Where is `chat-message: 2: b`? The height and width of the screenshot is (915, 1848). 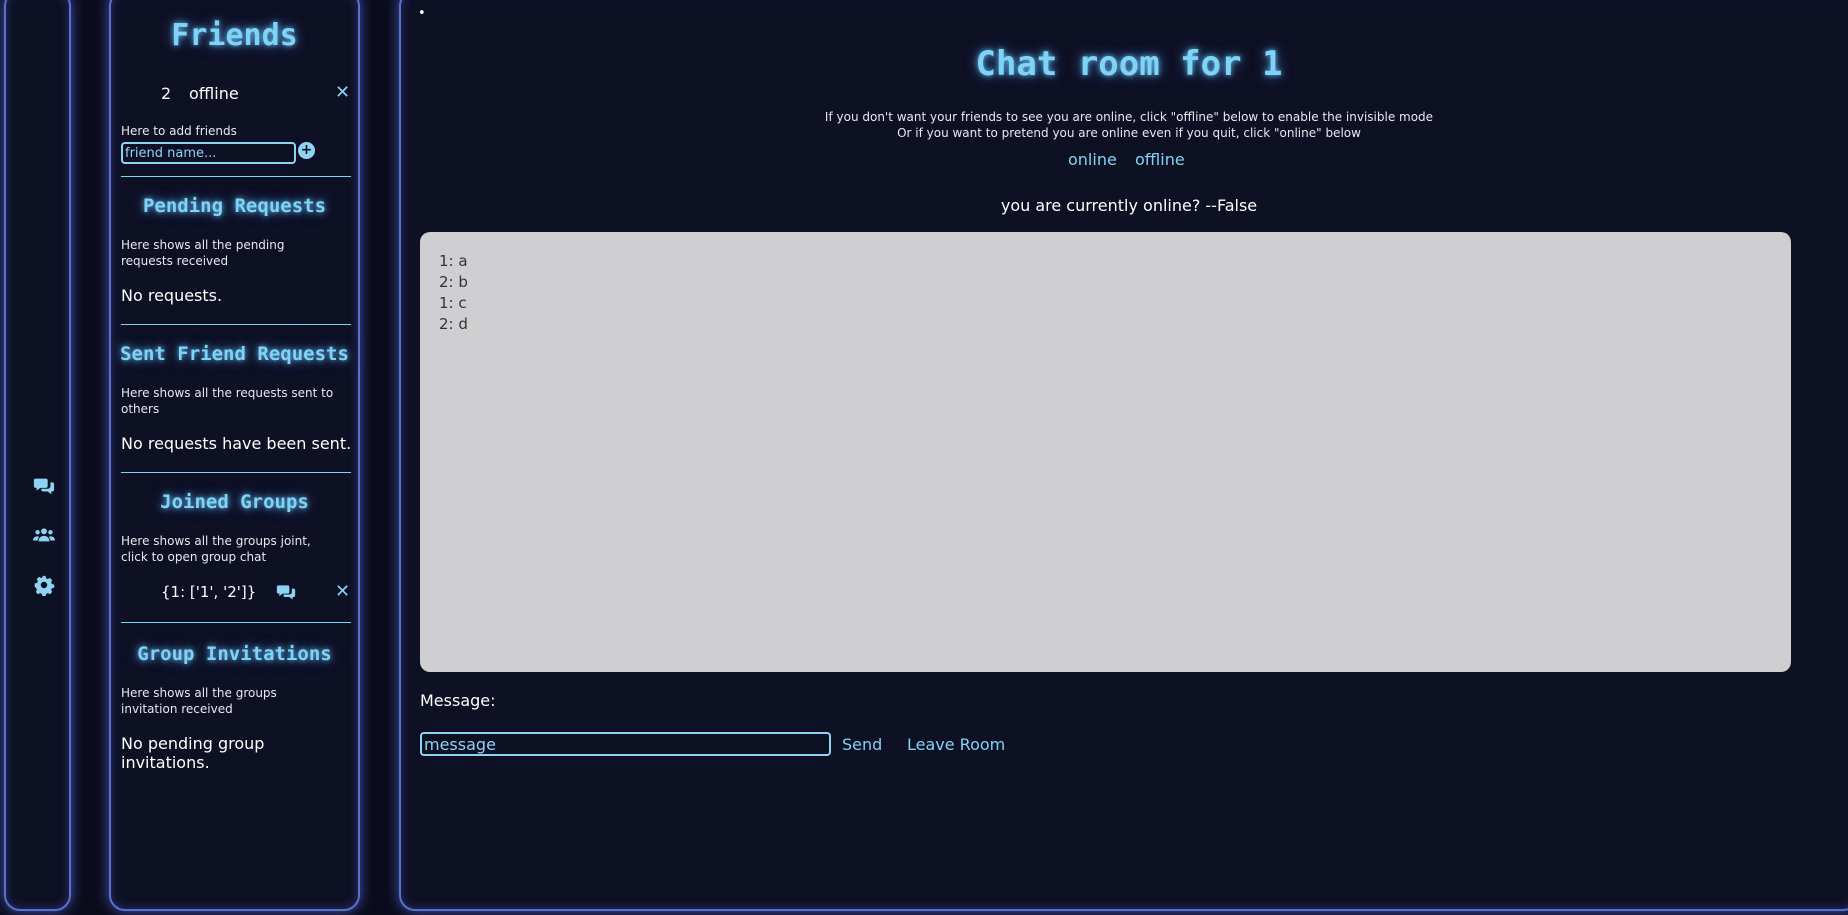
chat-message: 2: b is located at coordinates (453, 282).